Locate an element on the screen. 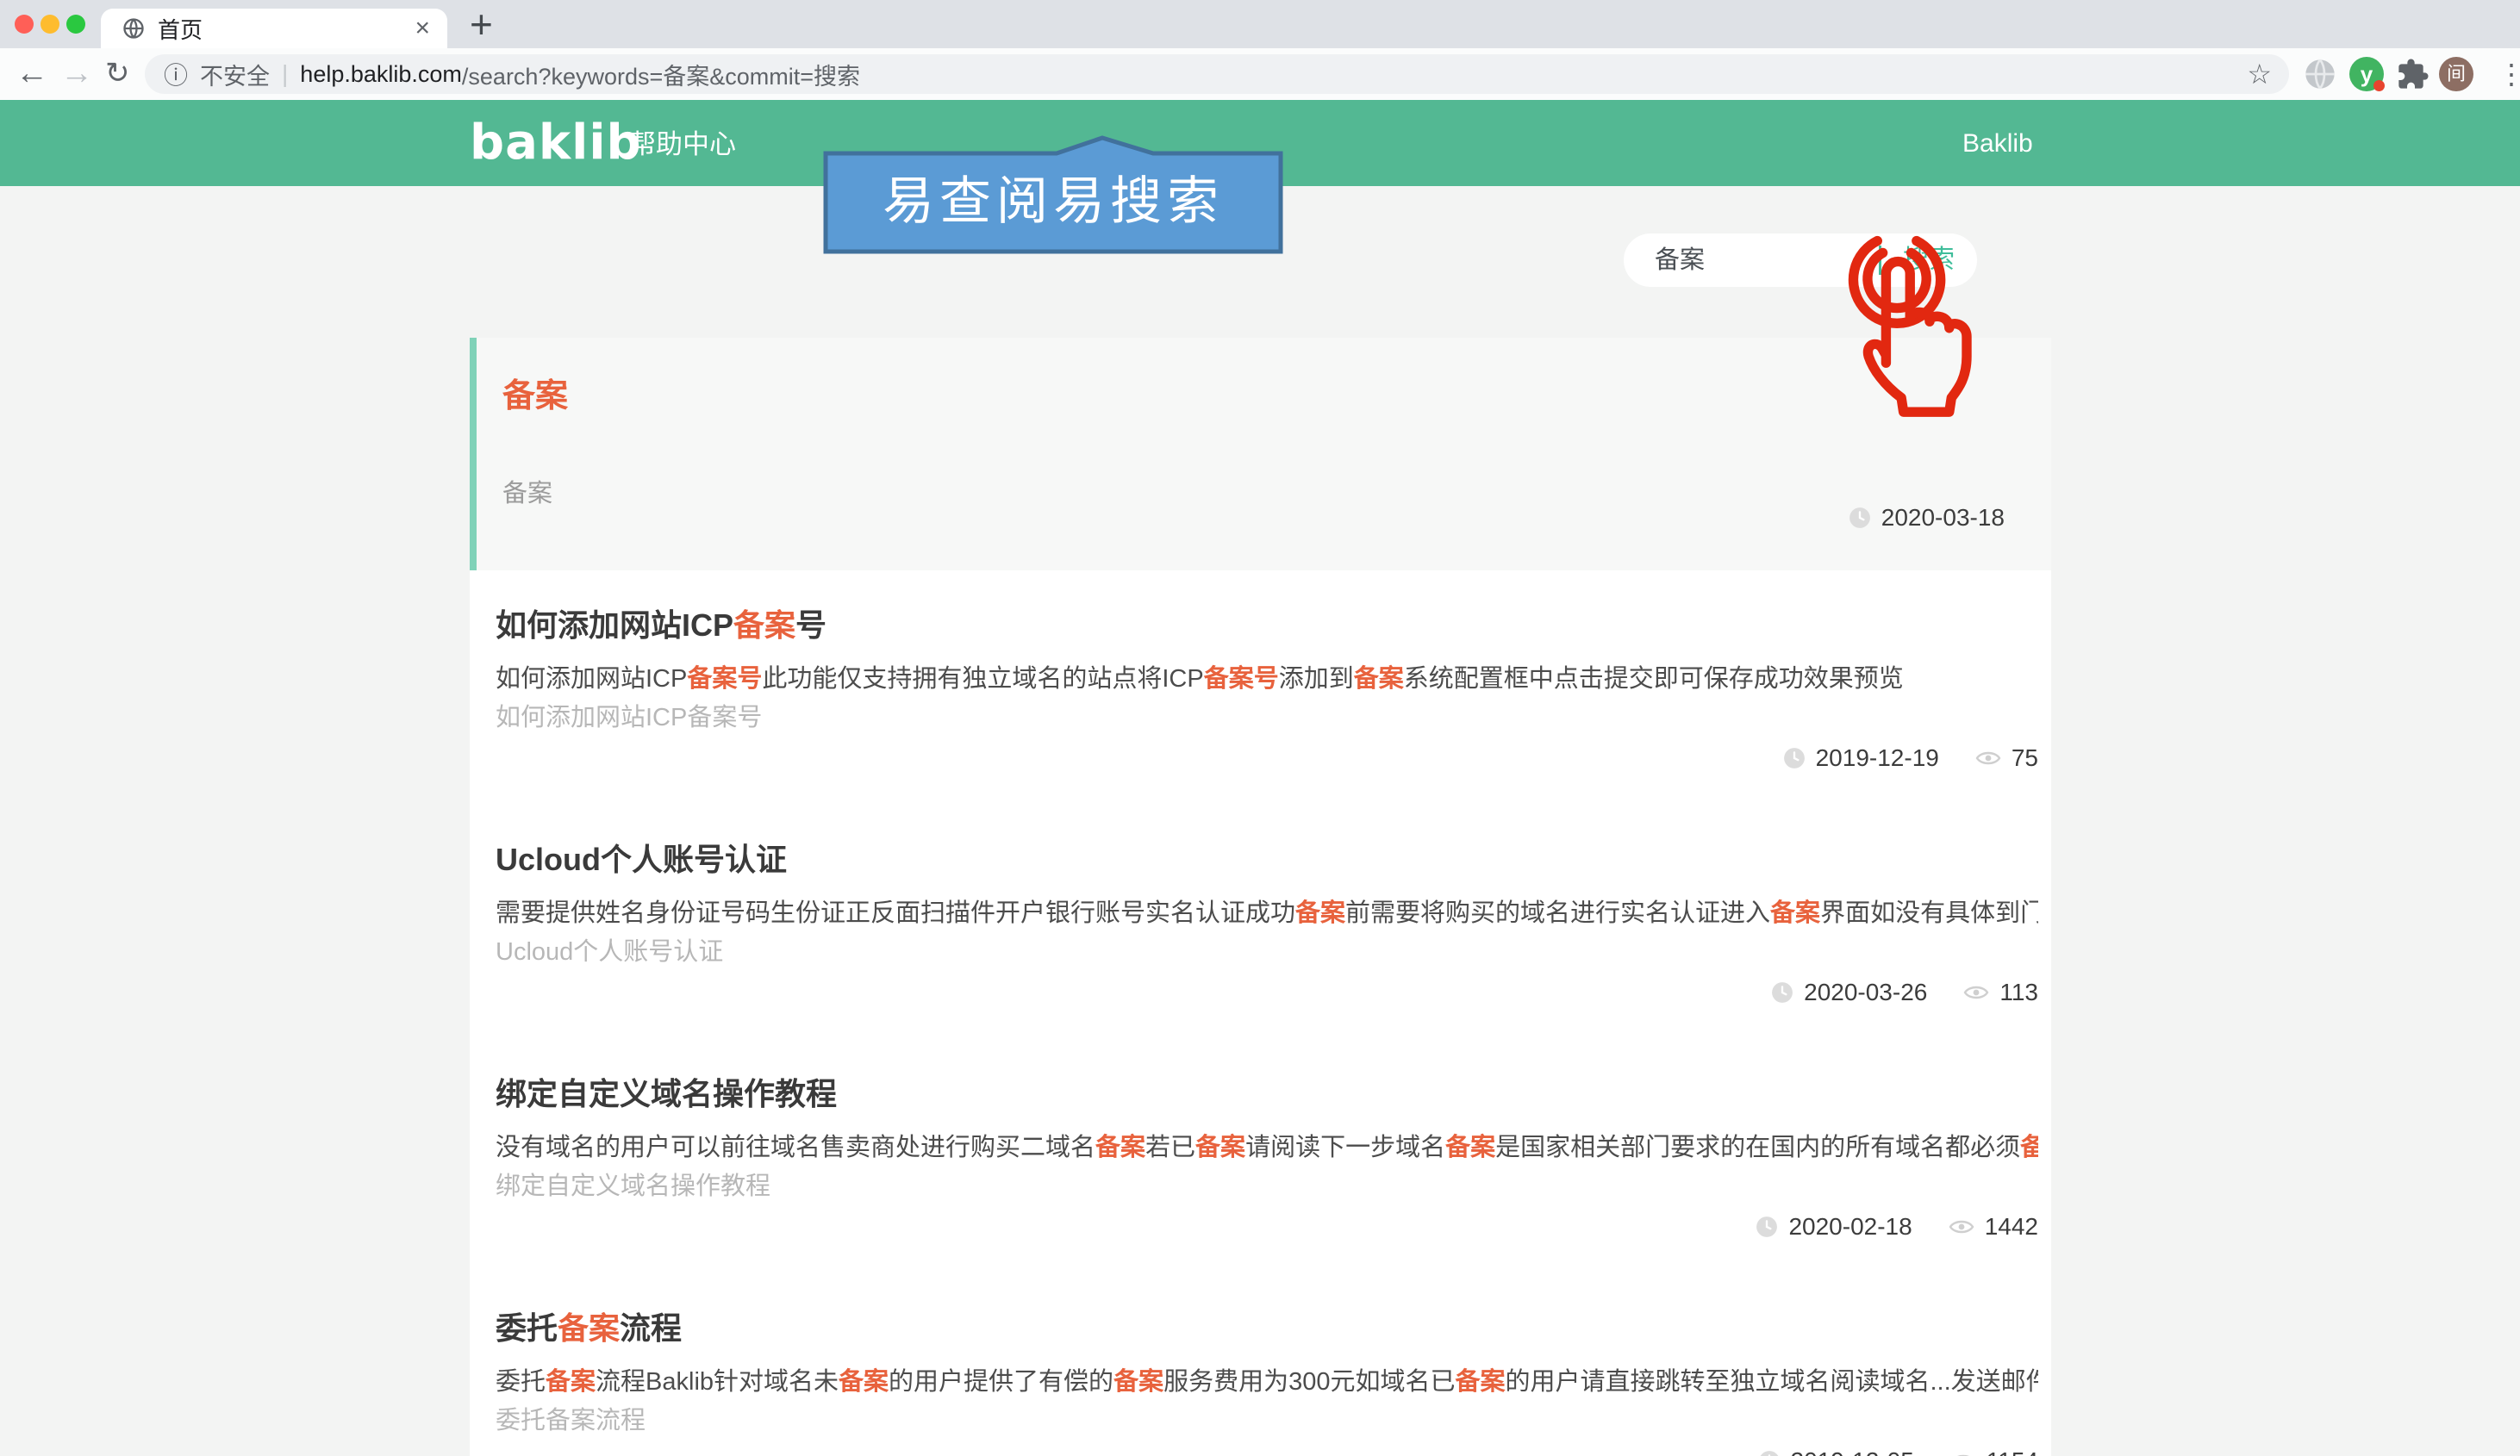 This screenshot has height=1456, width=2520. url-path: /search?keywords=备案&commit=搜索 is located at coordinates (661, 77).